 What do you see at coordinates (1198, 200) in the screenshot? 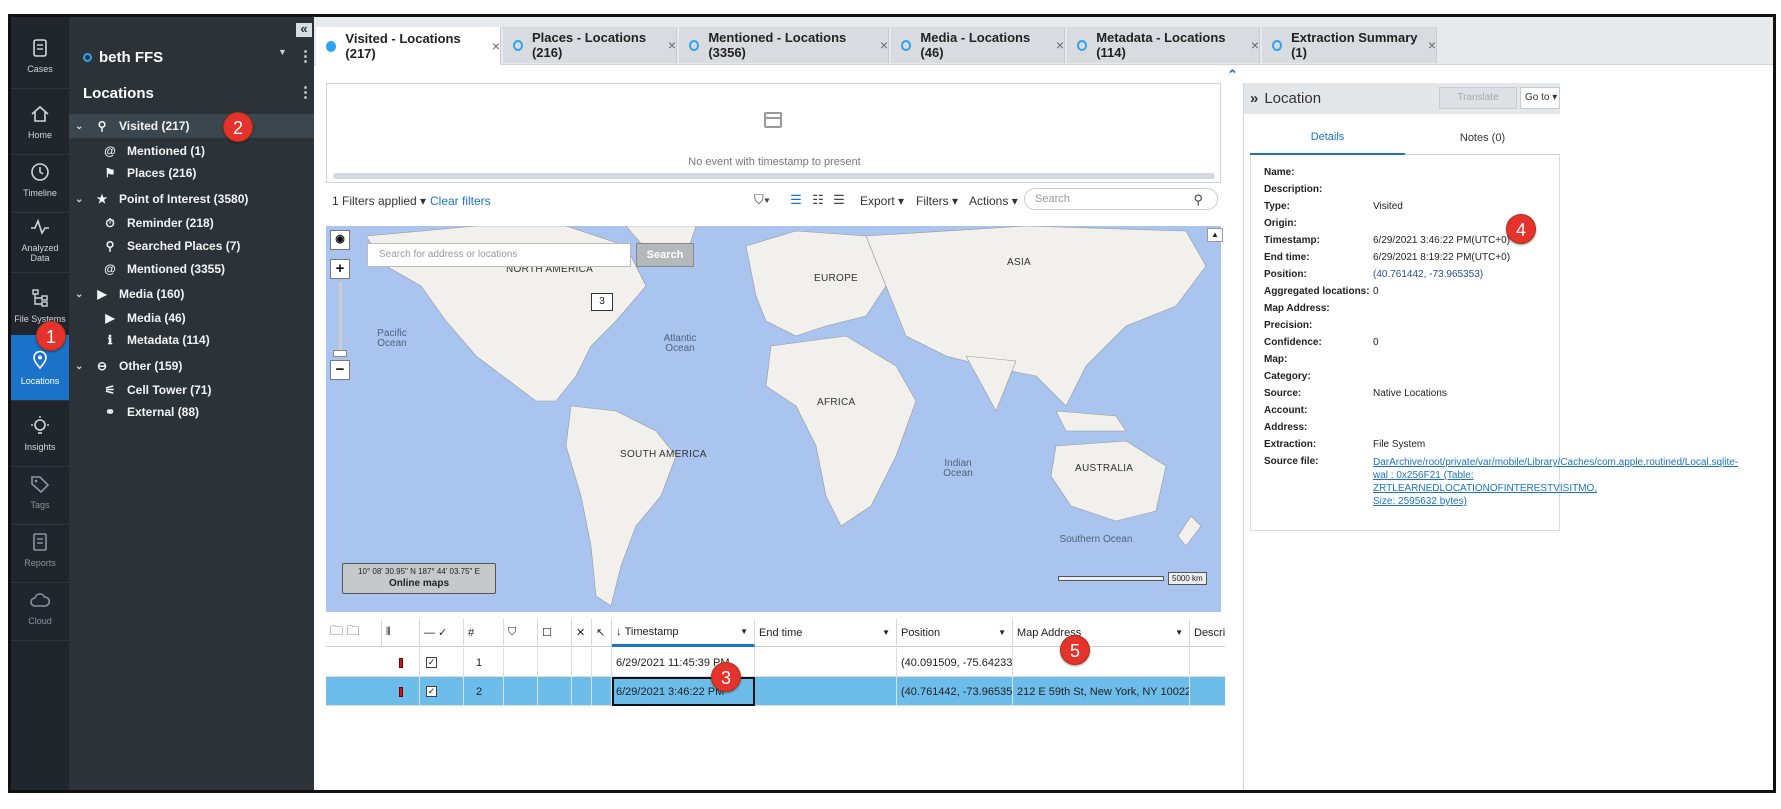
I see `search-icon: ⚲` at bounding box center [1198, 200].